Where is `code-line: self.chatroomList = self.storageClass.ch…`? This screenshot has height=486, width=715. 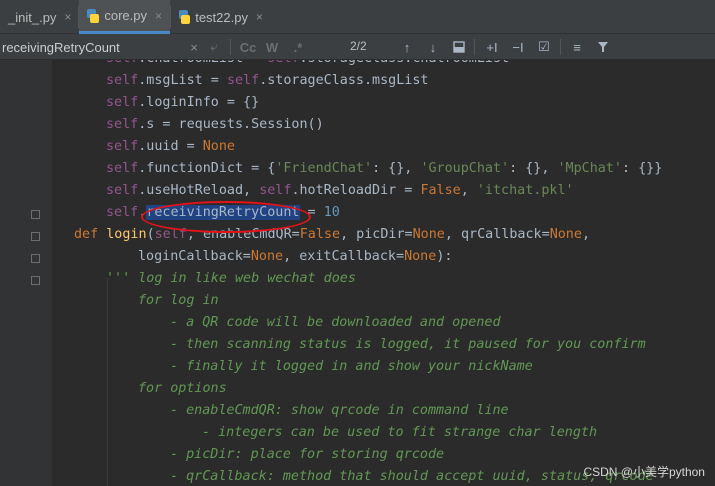
code-line: self.chatroomList = self.storageClass.ch… is located at coordinates (307, 65).